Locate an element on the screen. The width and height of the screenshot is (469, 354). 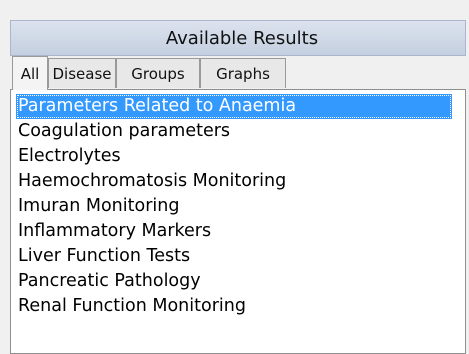
list-item-haemochromatosis: Haemochromatosis Monitoring is located at coordinates (151, 181).